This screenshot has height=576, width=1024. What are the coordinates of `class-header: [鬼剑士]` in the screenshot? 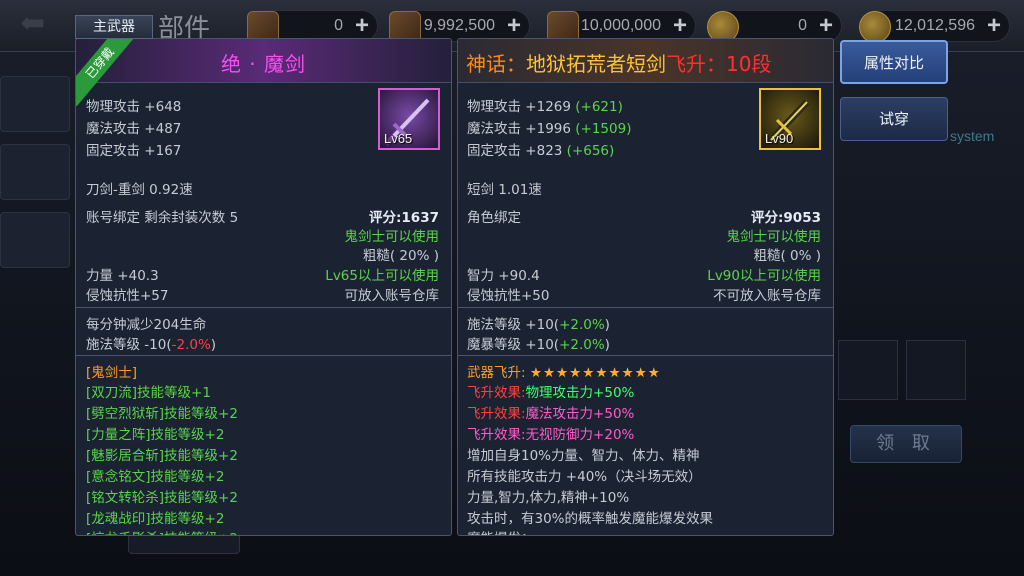 It's located at (112, 373).